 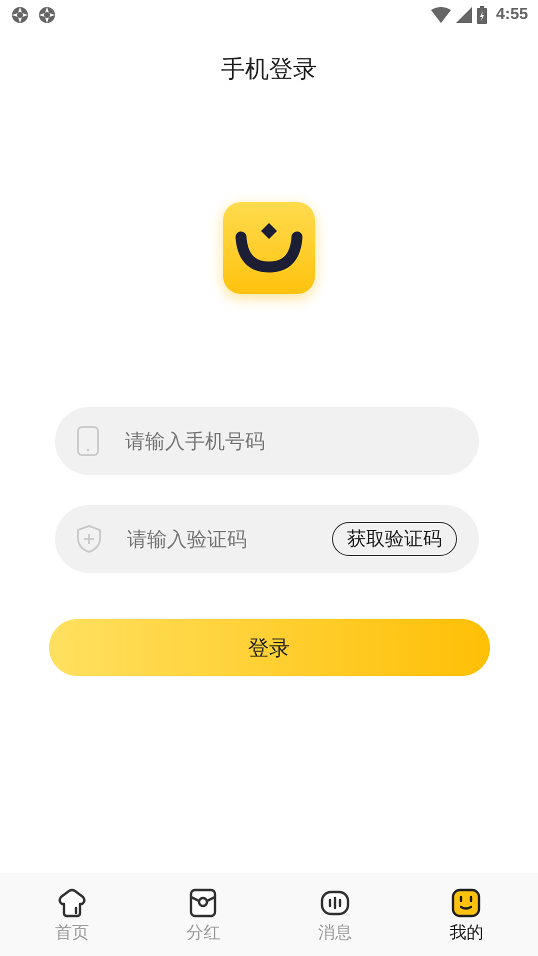 What do you see at coordinates (466, 903) in the screenshot?
I see `smiley-face-icon` at bounding box center [466, 903].